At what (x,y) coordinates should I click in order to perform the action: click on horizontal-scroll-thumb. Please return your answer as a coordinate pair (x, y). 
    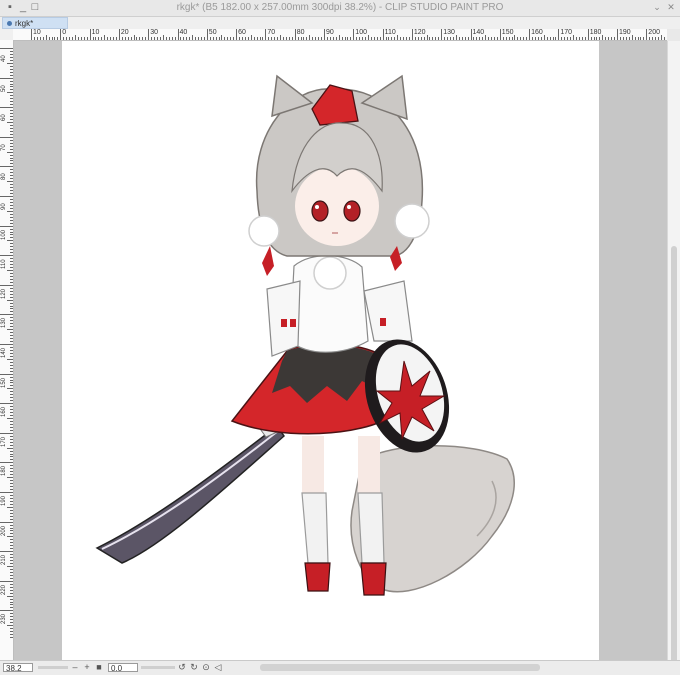
    Looking at the image, I should click on (400, 667).